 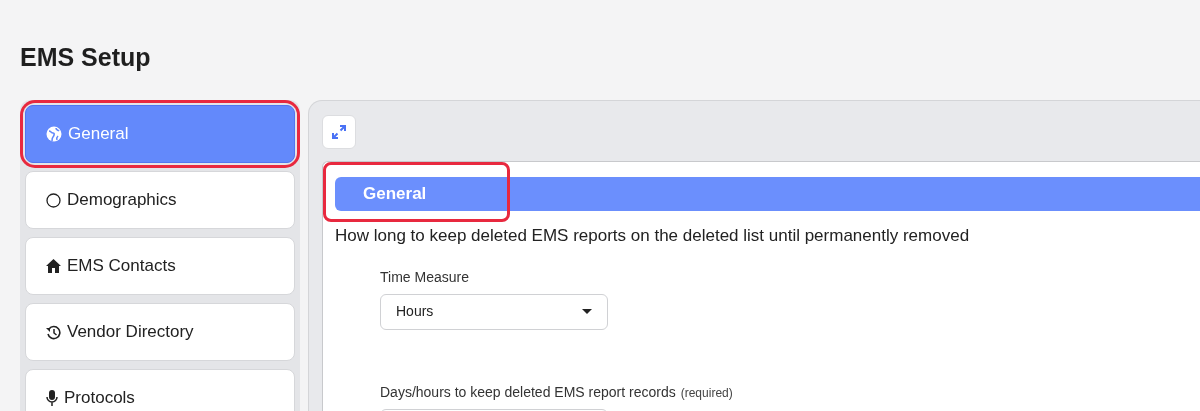 I want to click on section-header: General, so click(x=767, y=194).